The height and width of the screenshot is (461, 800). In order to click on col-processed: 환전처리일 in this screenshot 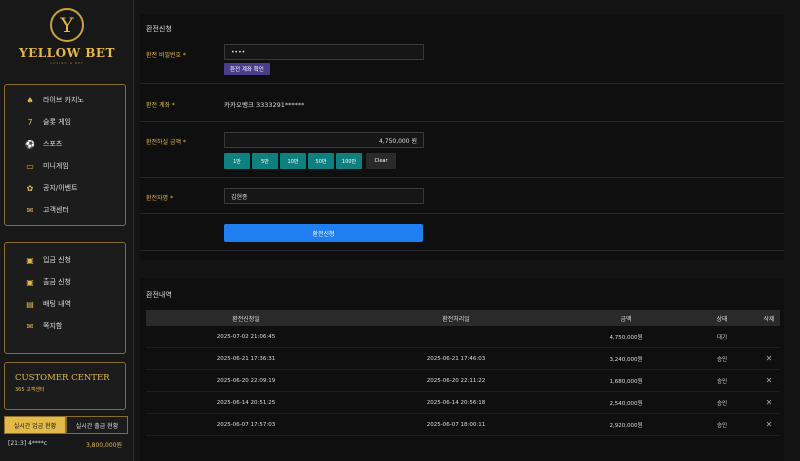, I will do `click(456, 319)`.